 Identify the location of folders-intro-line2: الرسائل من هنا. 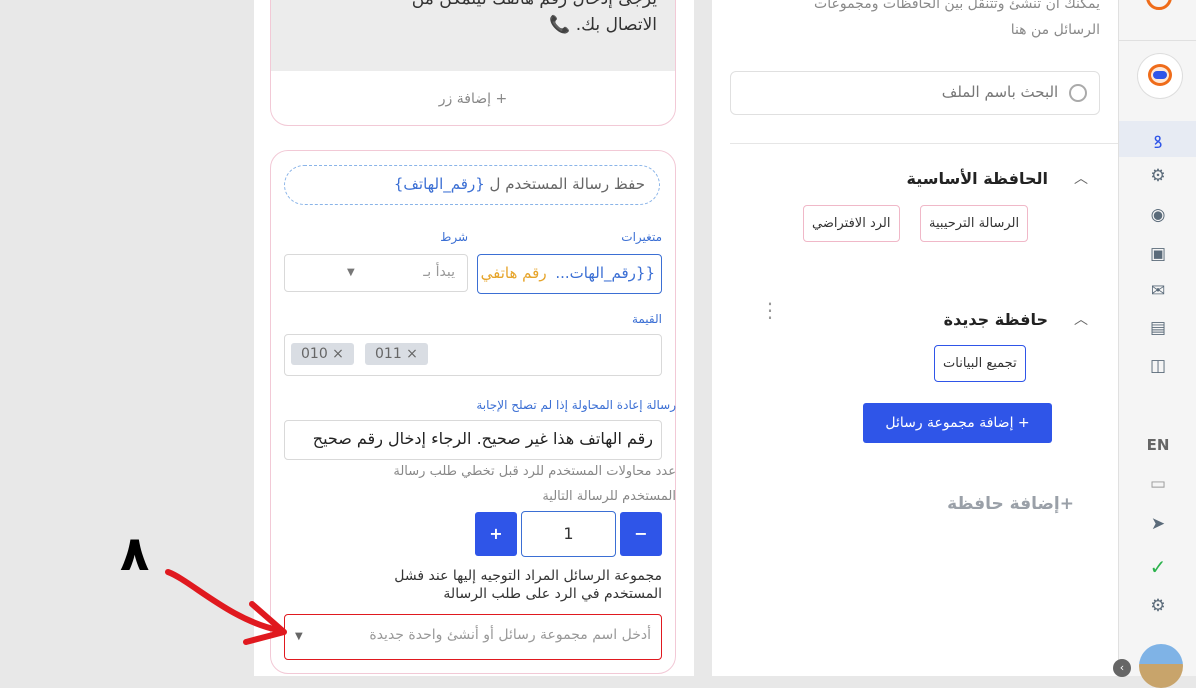
(1055, 30).